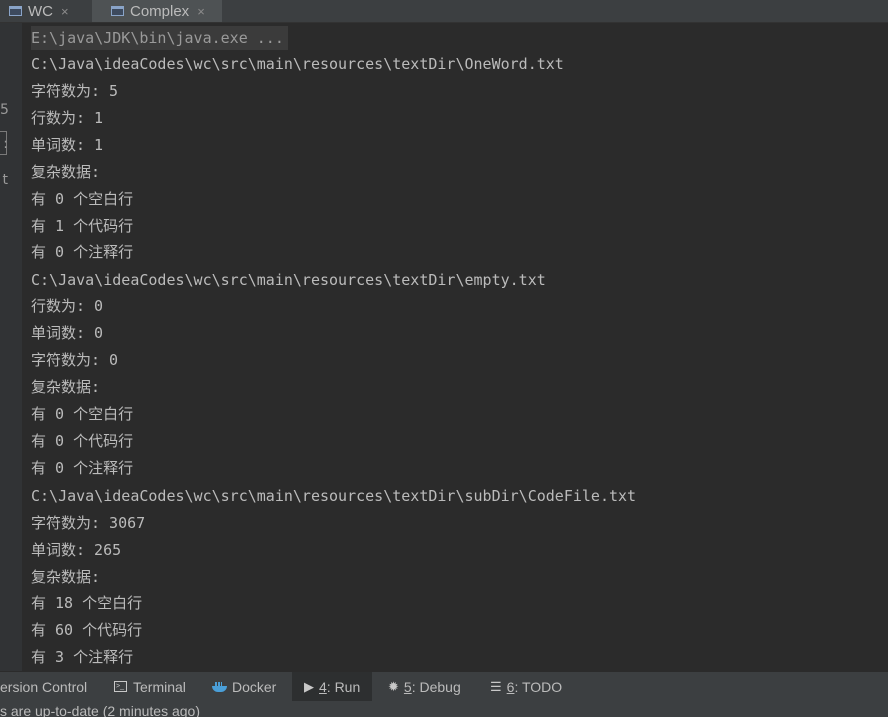 The width and height of the screenshot is (888, 717). I want to click on console-line: 单词数: 1, so click(67, 145).